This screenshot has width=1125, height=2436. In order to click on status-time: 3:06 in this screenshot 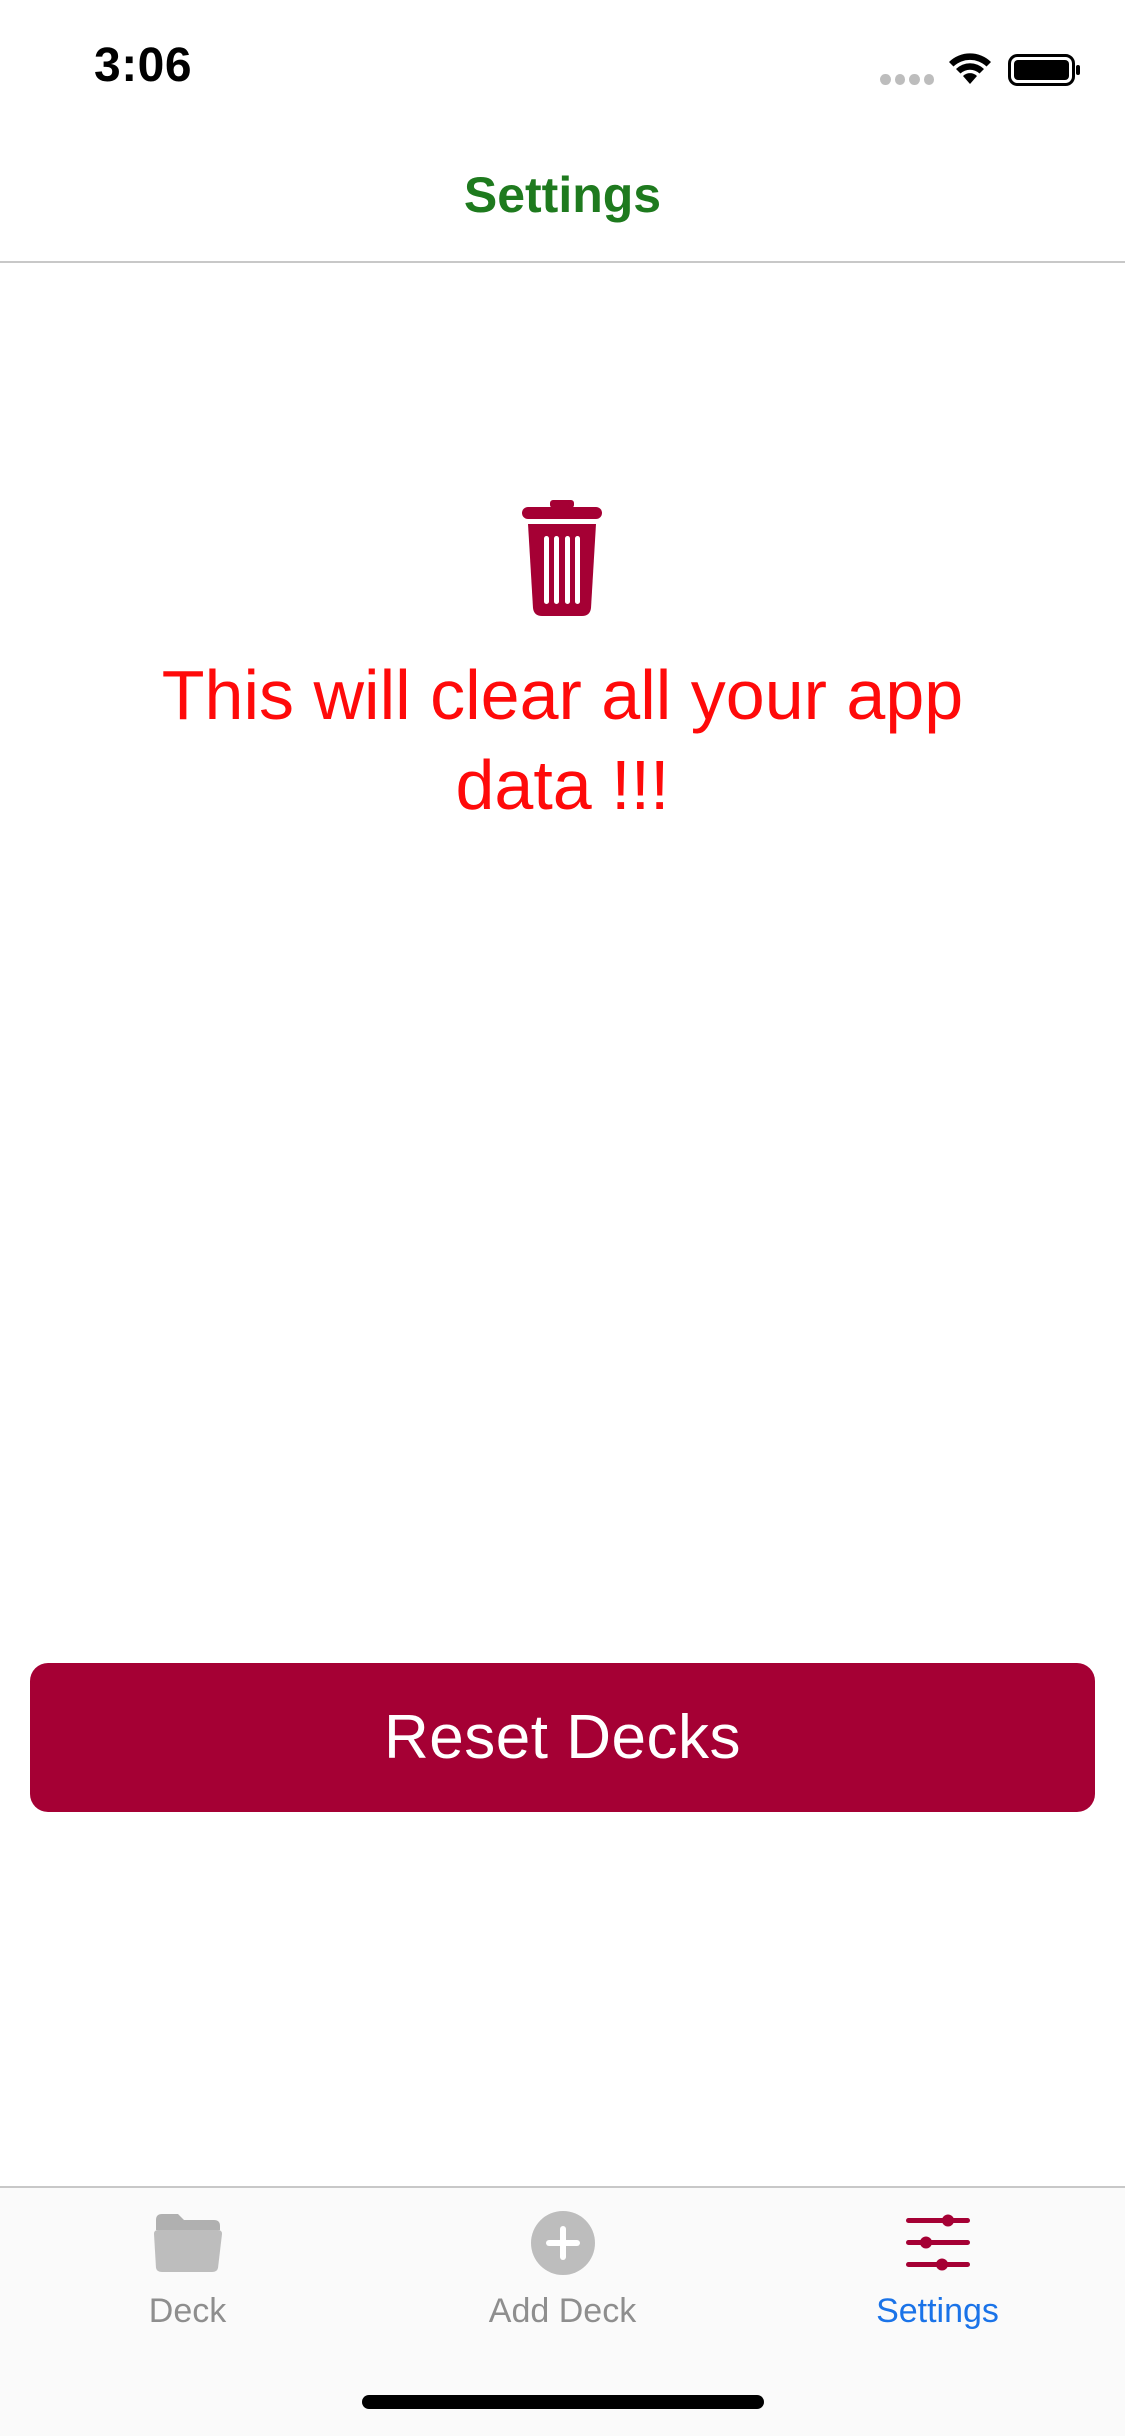, I will do `click(143, 65)`.